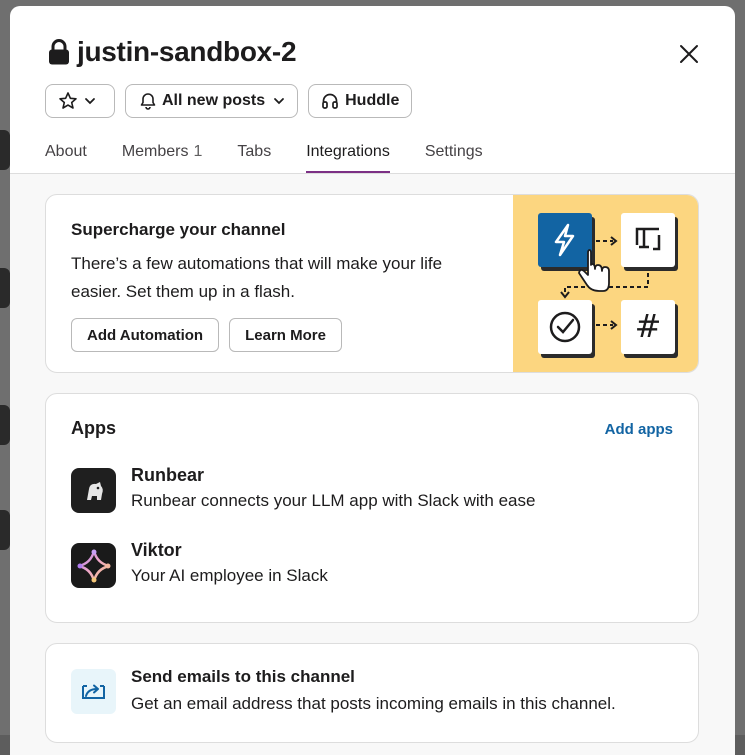 The width and height of the screenshot is (745, 755). Describe the element at coordinates (243, 676) in the screenshot. I see `email-title: Send emails to this channel` at that location.